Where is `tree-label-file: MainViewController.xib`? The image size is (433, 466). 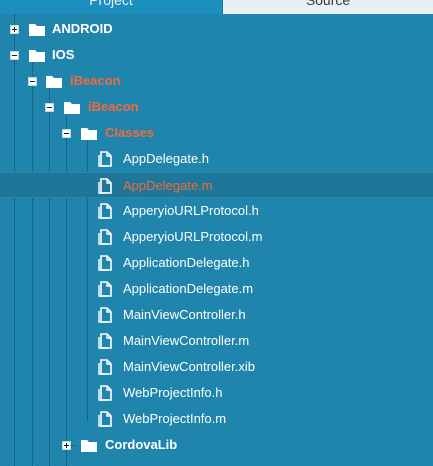 tree-label-file: MainViewController.xib is located at coordinates (189, 366).